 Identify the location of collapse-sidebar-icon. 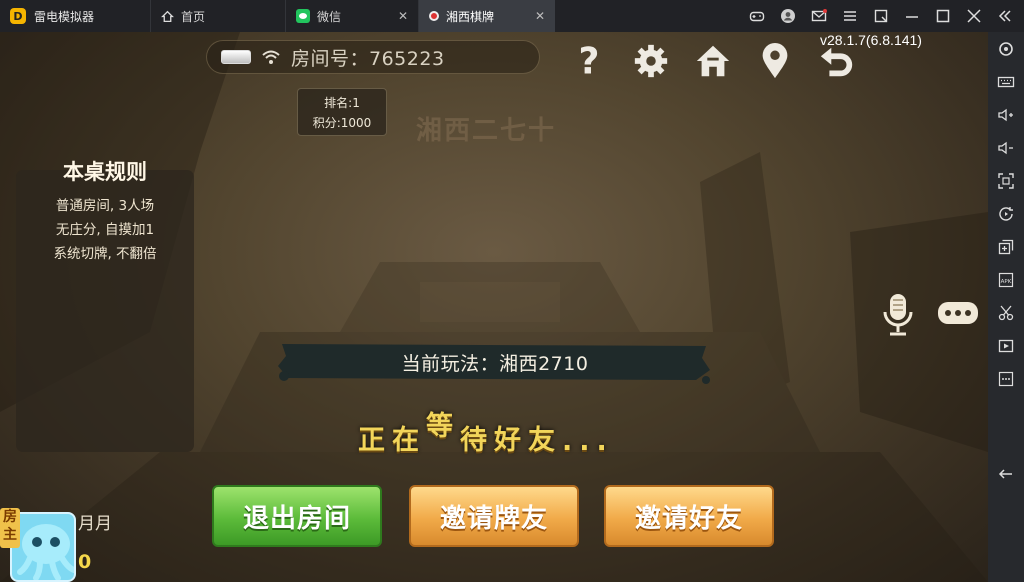
(1004, 16).